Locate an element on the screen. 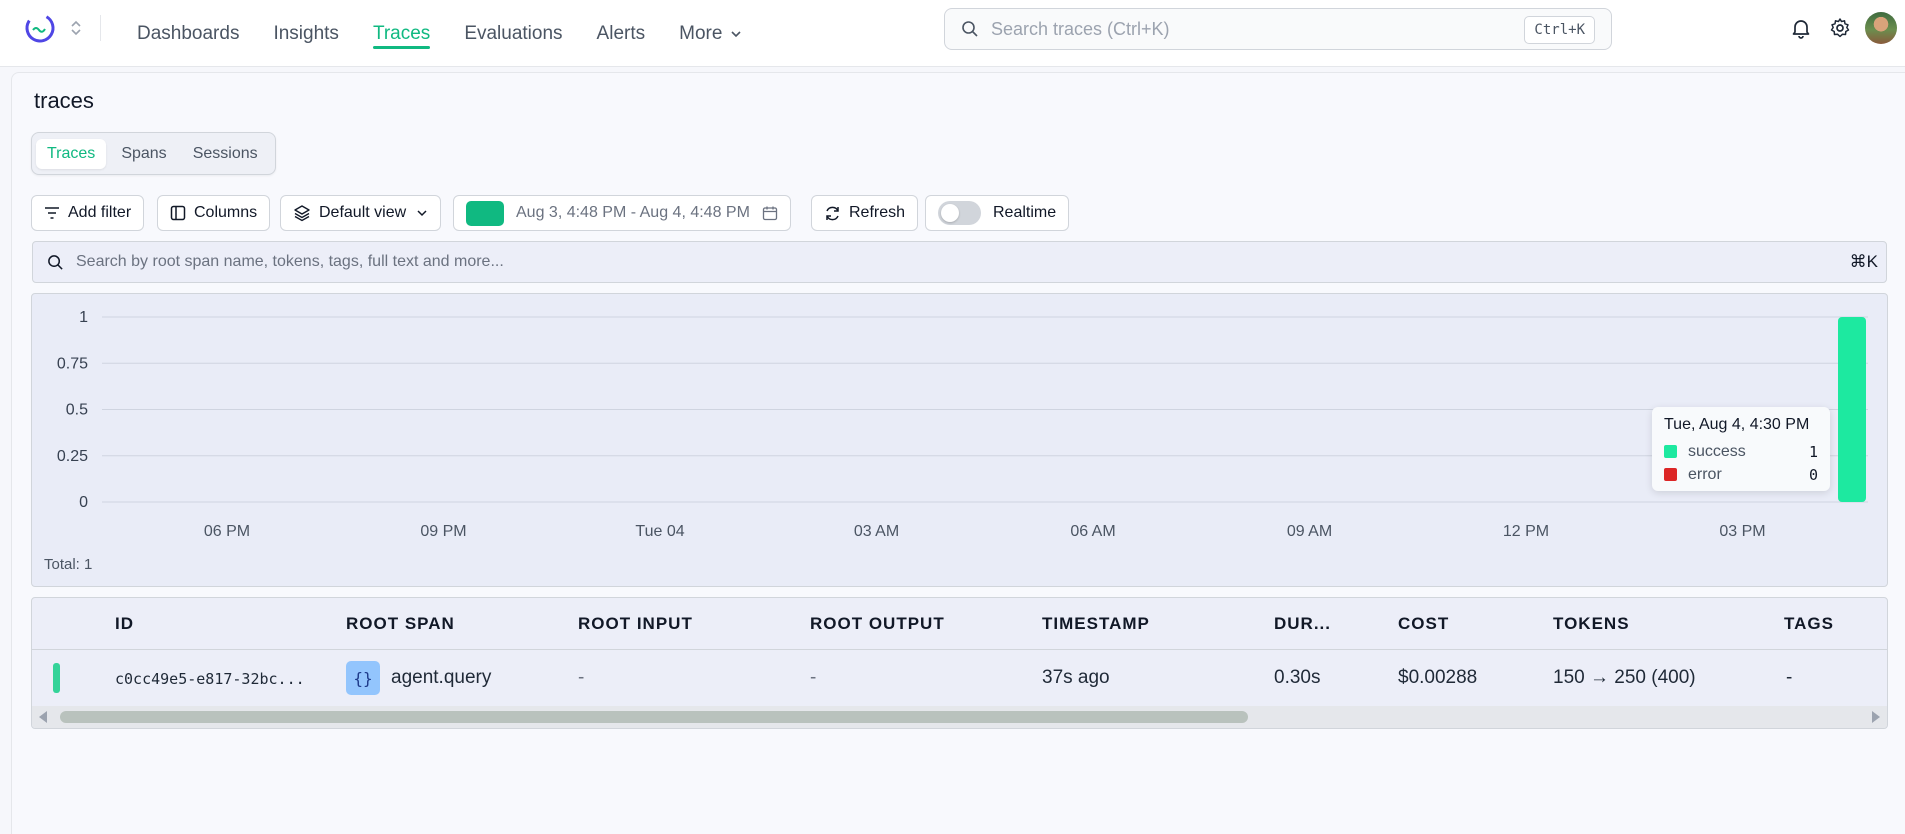  nav-insights: Insights is located at coordinates (305, 33).